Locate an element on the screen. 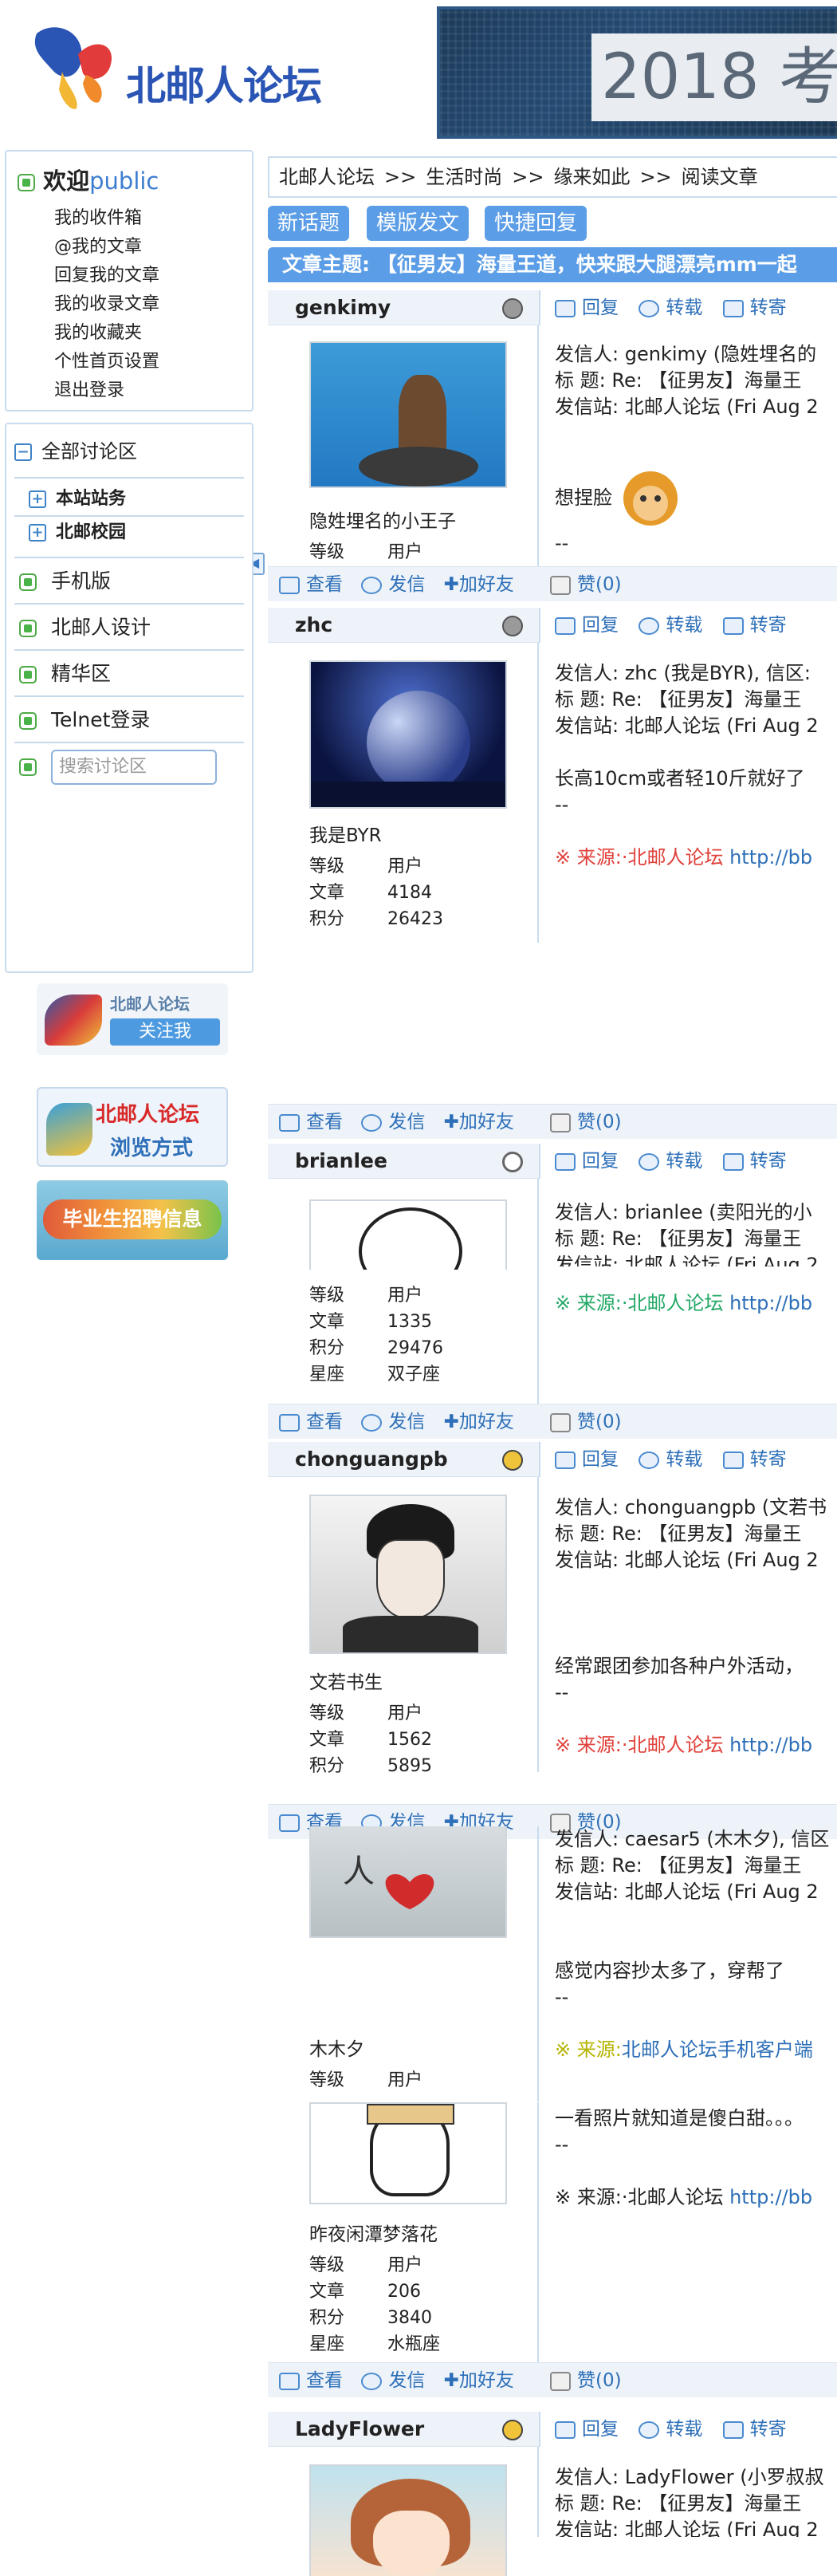 The height and width of the screenshot is (2576, 837). reply-icon is located at coordinates (566, 1161).